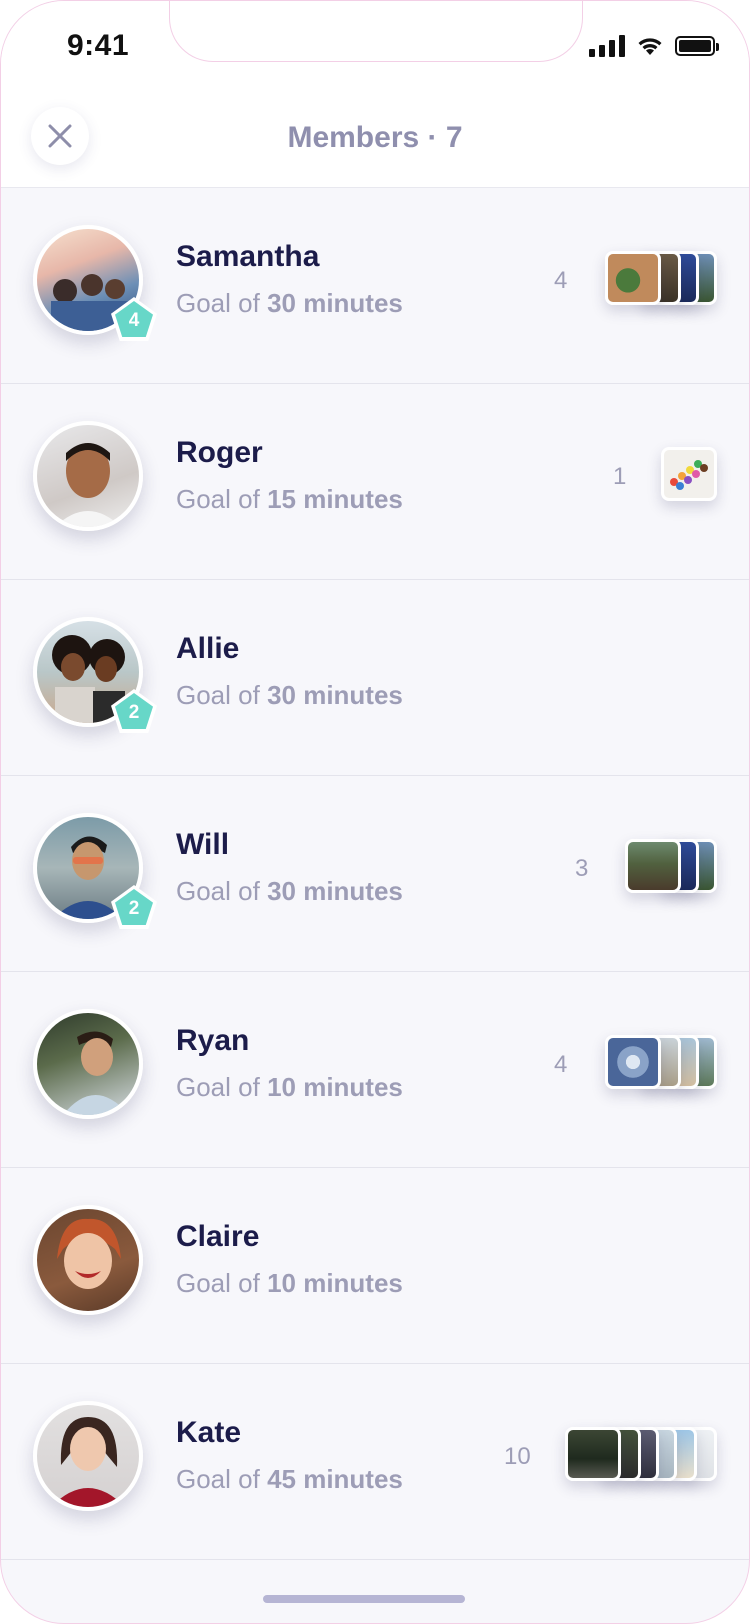 Image resolution: width=750 pixels, height=1624 pixels. What do you see at coordinates (375, 482) in the screenshot?
I see `member-row: Roger Goal of 15 minutes 1` at bounding box center [375, 482].